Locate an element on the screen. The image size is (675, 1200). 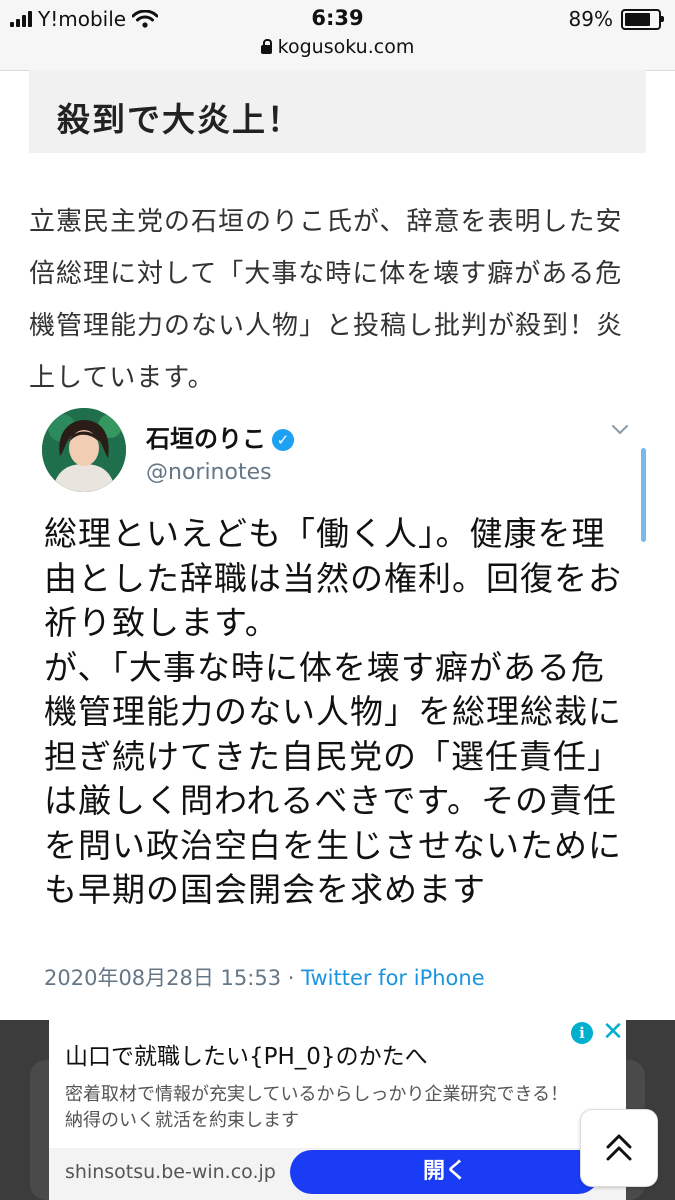
tweet-source: Twitter for iPhone is located at coordinates (393, 978).